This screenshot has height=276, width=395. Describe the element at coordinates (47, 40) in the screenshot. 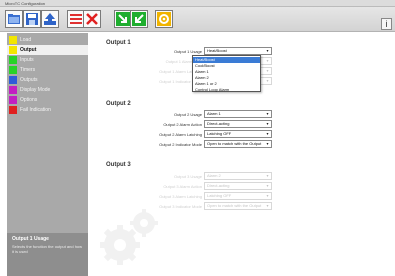

I see `sidebar-item-load: Load` at that location.